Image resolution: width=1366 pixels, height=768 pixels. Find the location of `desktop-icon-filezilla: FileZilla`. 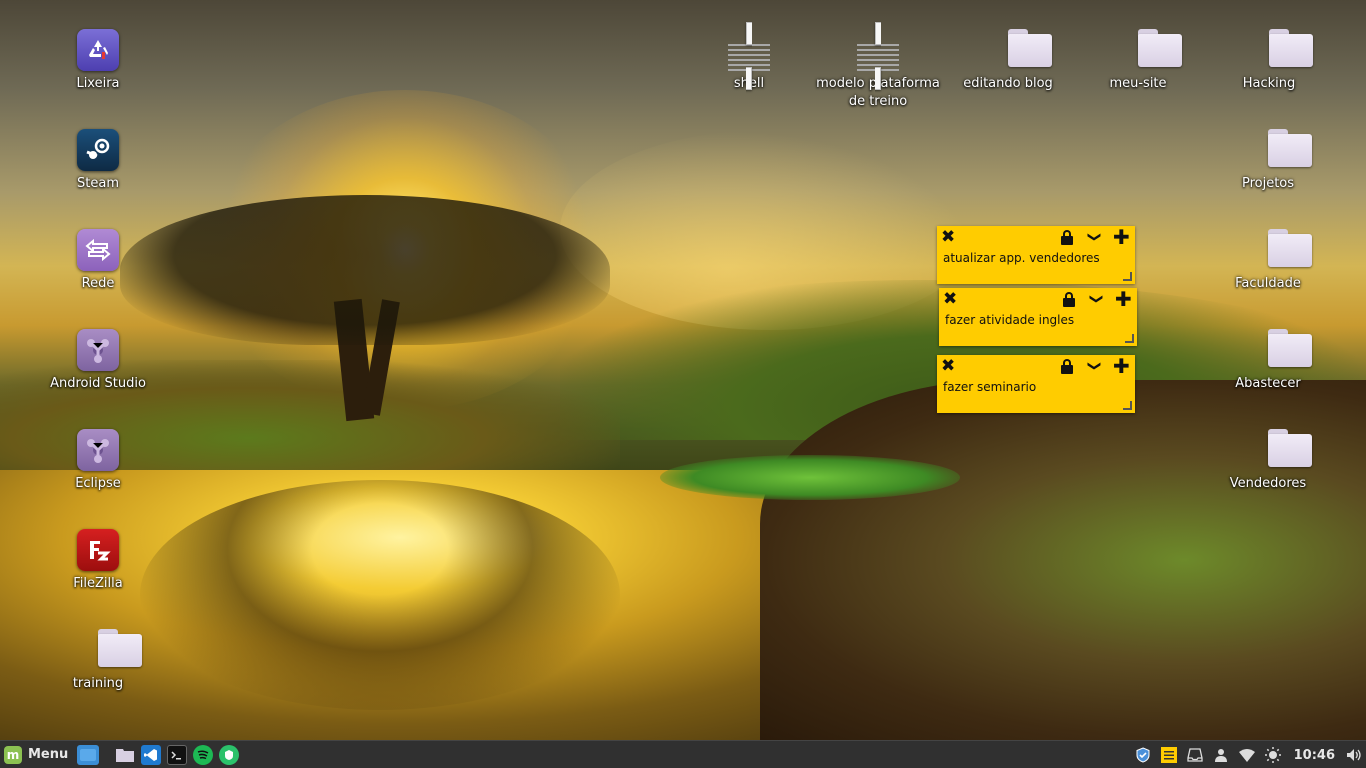

desktop-icon-filezilla: FileZilla is located at coordinates (98, 561).